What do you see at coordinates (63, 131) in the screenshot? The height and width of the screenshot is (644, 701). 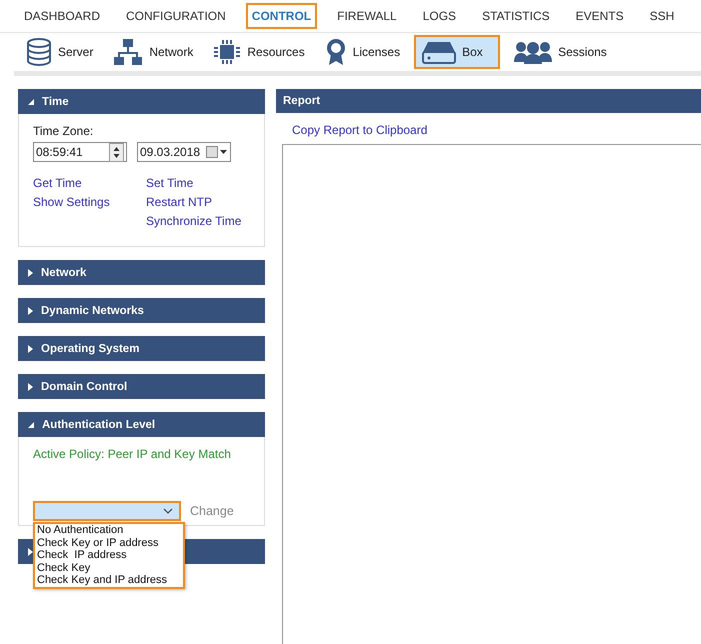 I see `time-zone-label: Time Zone:` at bounding box center [63, 131].